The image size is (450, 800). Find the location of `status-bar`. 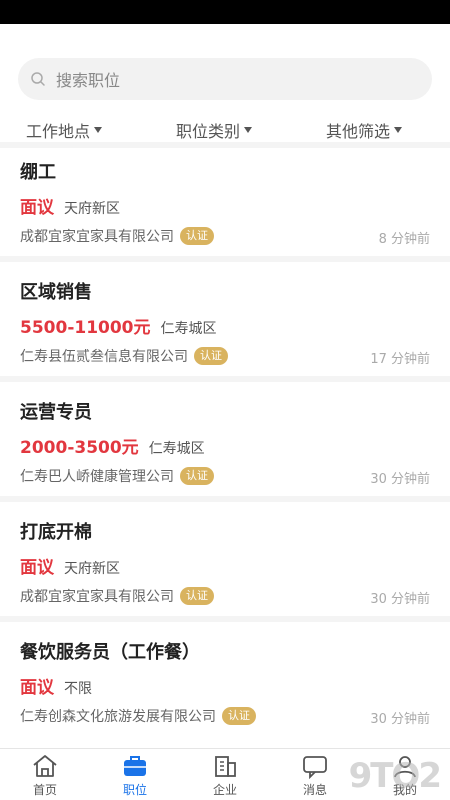

status-bar is located at coordinates (225, 12).